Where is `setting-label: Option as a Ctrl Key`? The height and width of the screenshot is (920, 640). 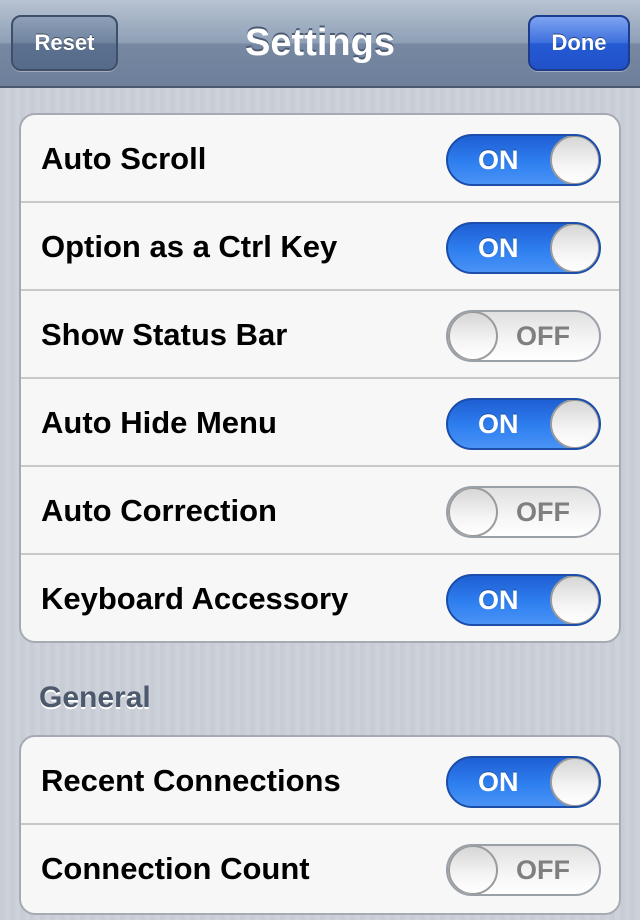
setting-label: Option as a Ctrl Key is located at coordinates (189, 246).